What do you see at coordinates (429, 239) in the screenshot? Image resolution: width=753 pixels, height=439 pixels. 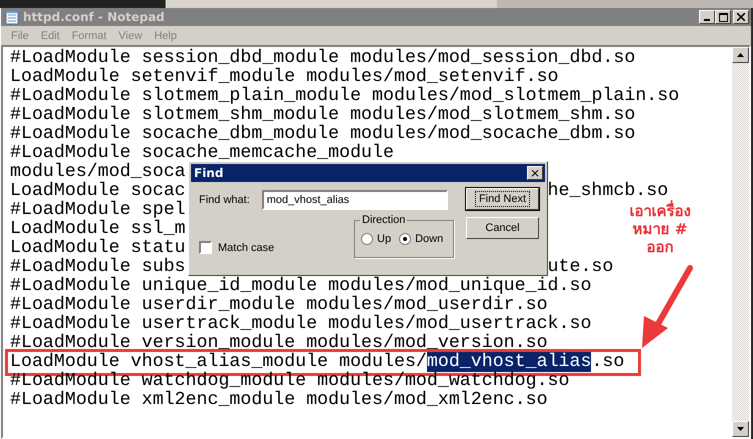 I see `radio-label: Down` at bounding box center [429, 239].